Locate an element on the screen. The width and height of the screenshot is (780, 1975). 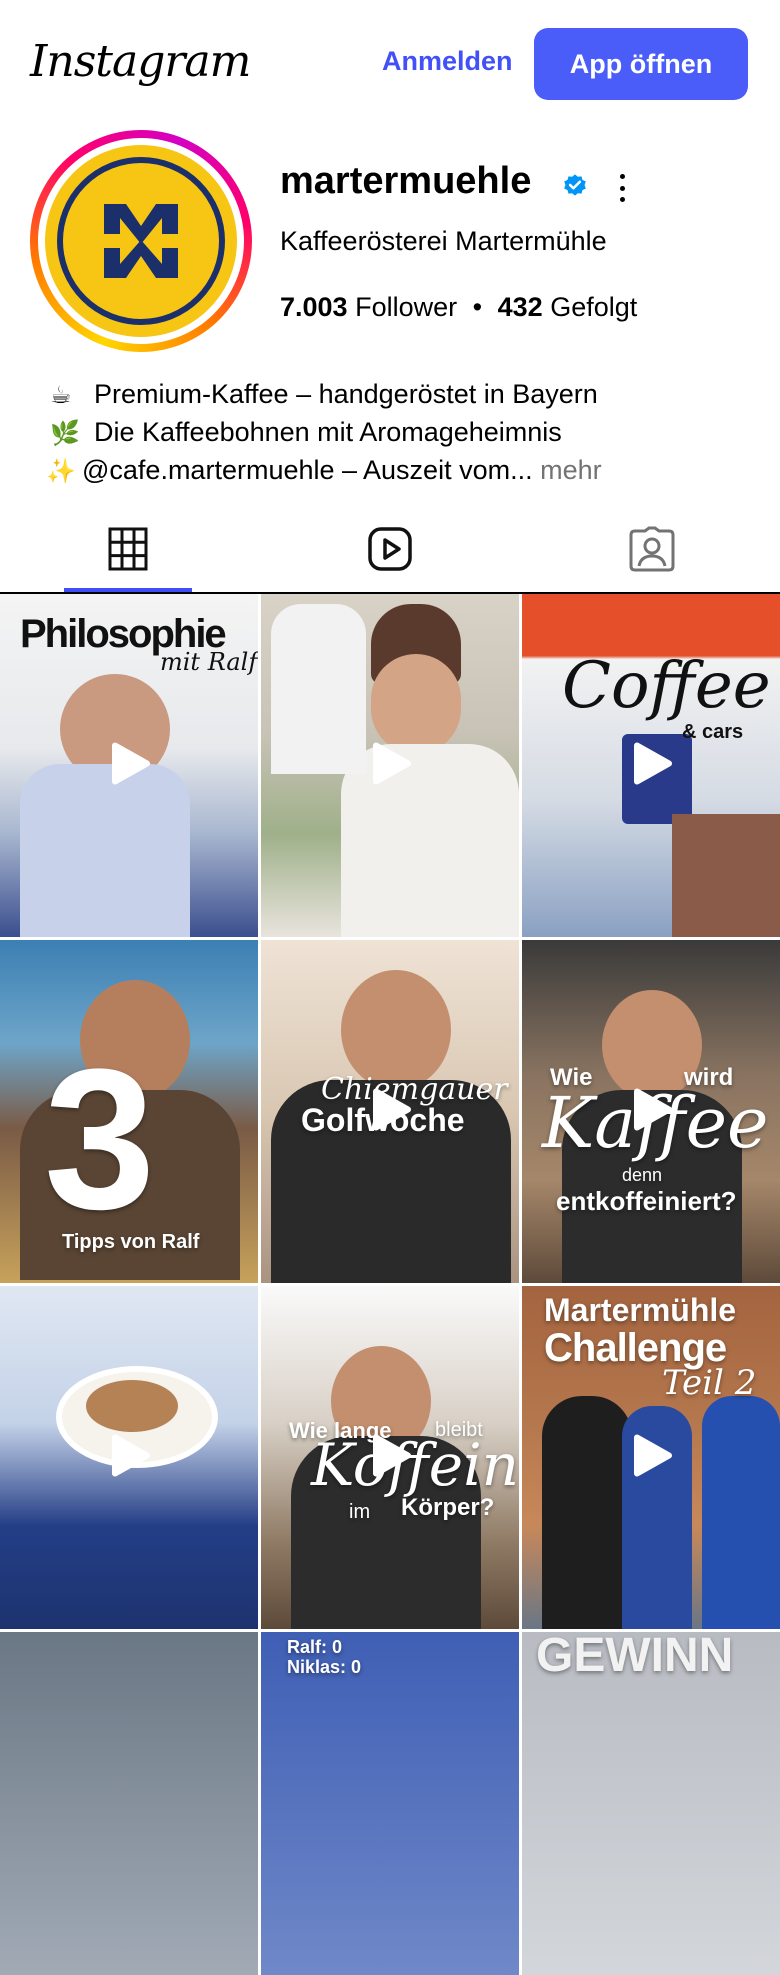
post-caption: mit Ralf is located at coordinates (209, 662).